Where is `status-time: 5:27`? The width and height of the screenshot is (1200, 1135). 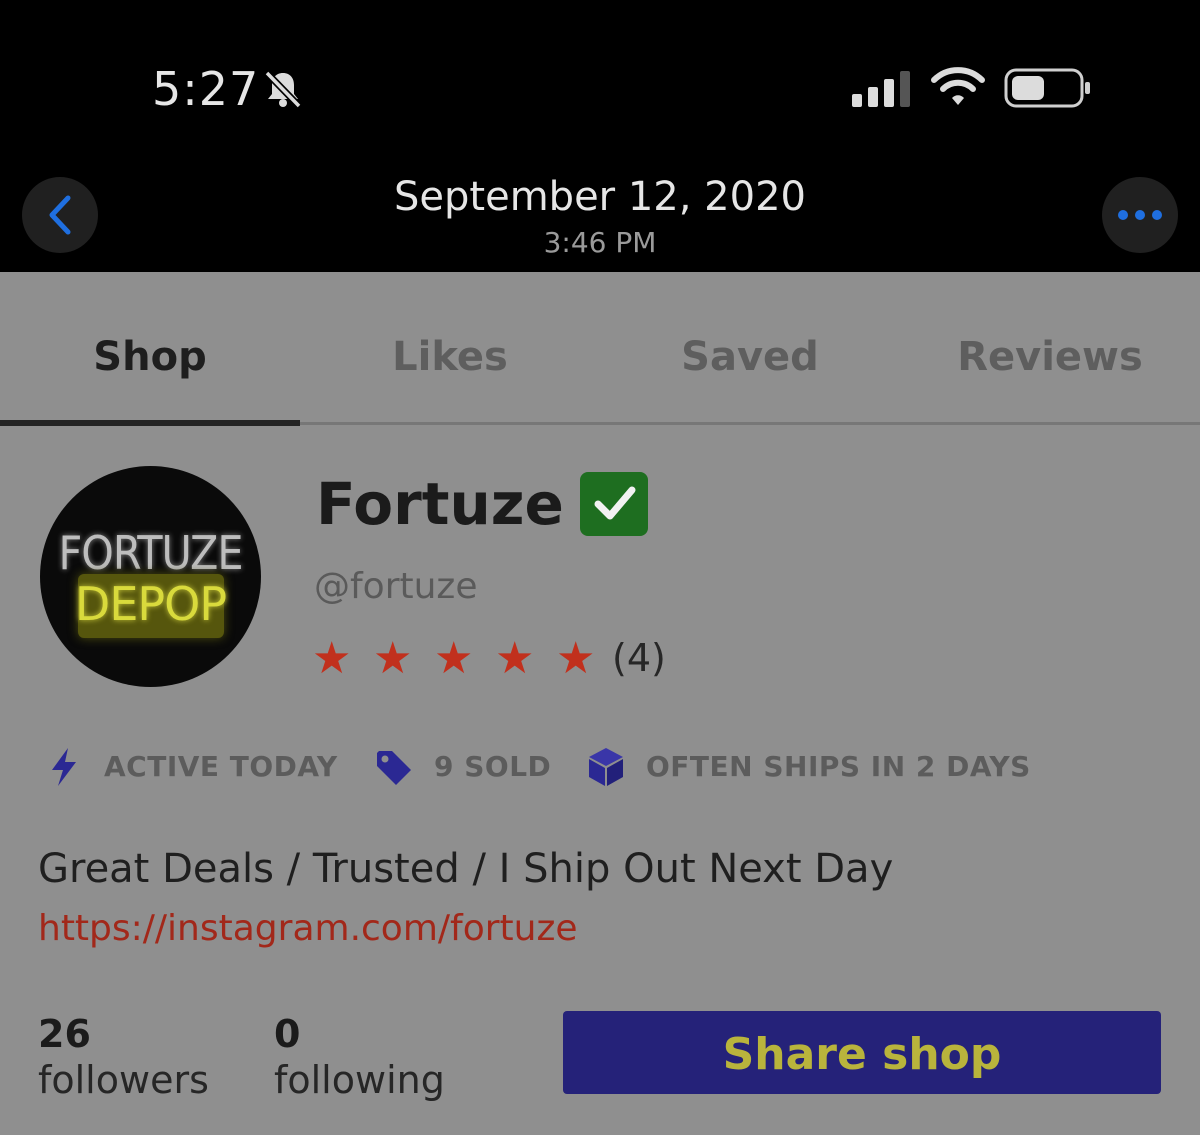 status-time: 5:27 is located at coordinates (206, 89).